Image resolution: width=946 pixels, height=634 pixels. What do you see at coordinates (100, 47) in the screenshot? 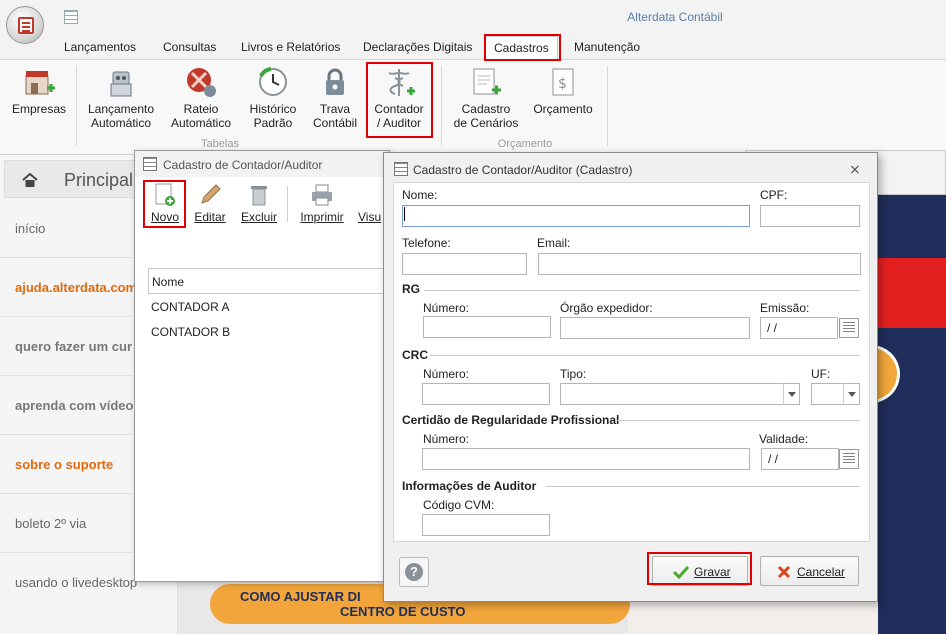
I see `tab-lancamentos: Lançamentos` at bounding box center [100, 47].